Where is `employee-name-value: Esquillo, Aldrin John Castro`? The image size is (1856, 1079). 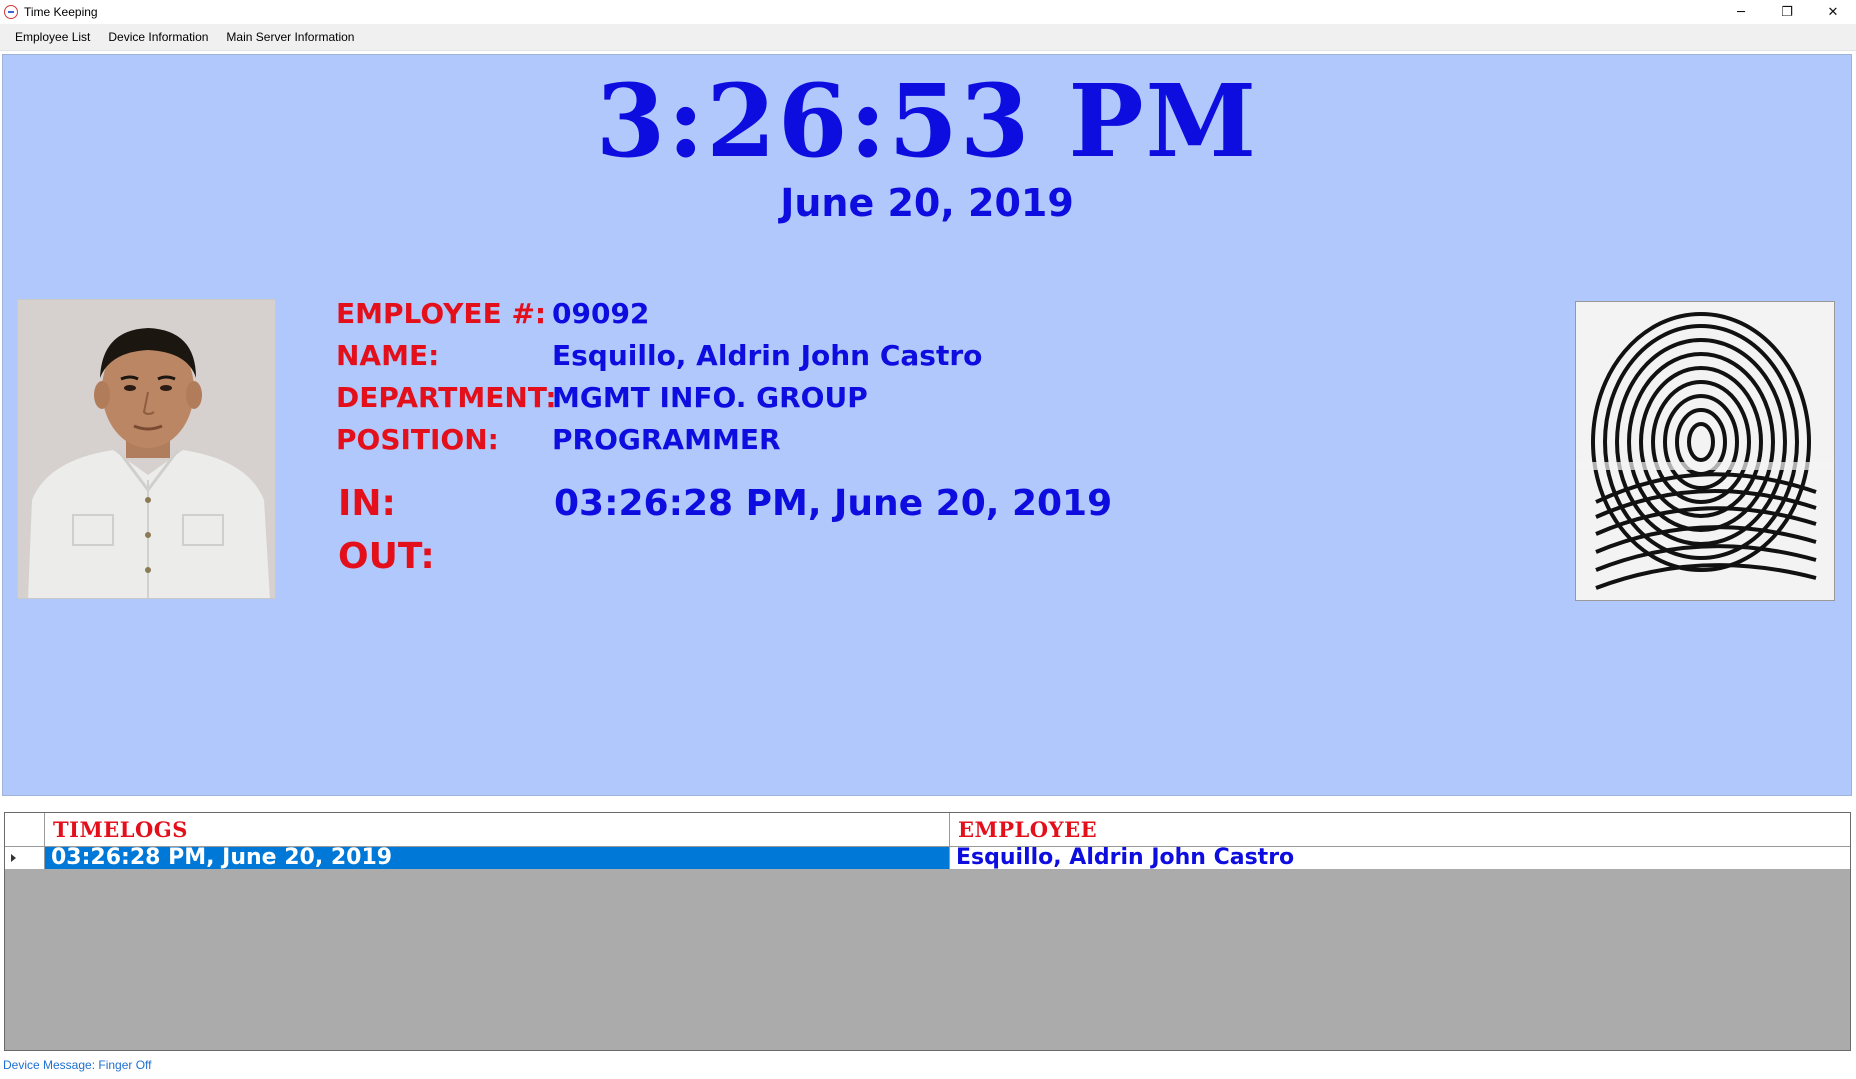 employee-name-value: Esquillo, Aldrin John Castro is located at coordinates (767, 355).